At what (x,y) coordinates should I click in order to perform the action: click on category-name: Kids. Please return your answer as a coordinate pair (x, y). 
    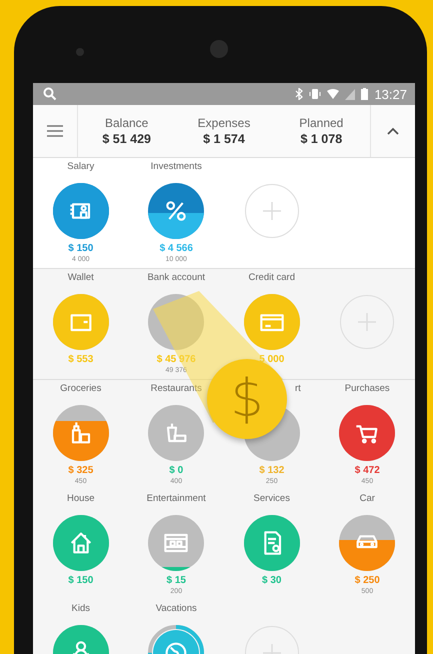
    Looking at the image, I should click on (81, 609).